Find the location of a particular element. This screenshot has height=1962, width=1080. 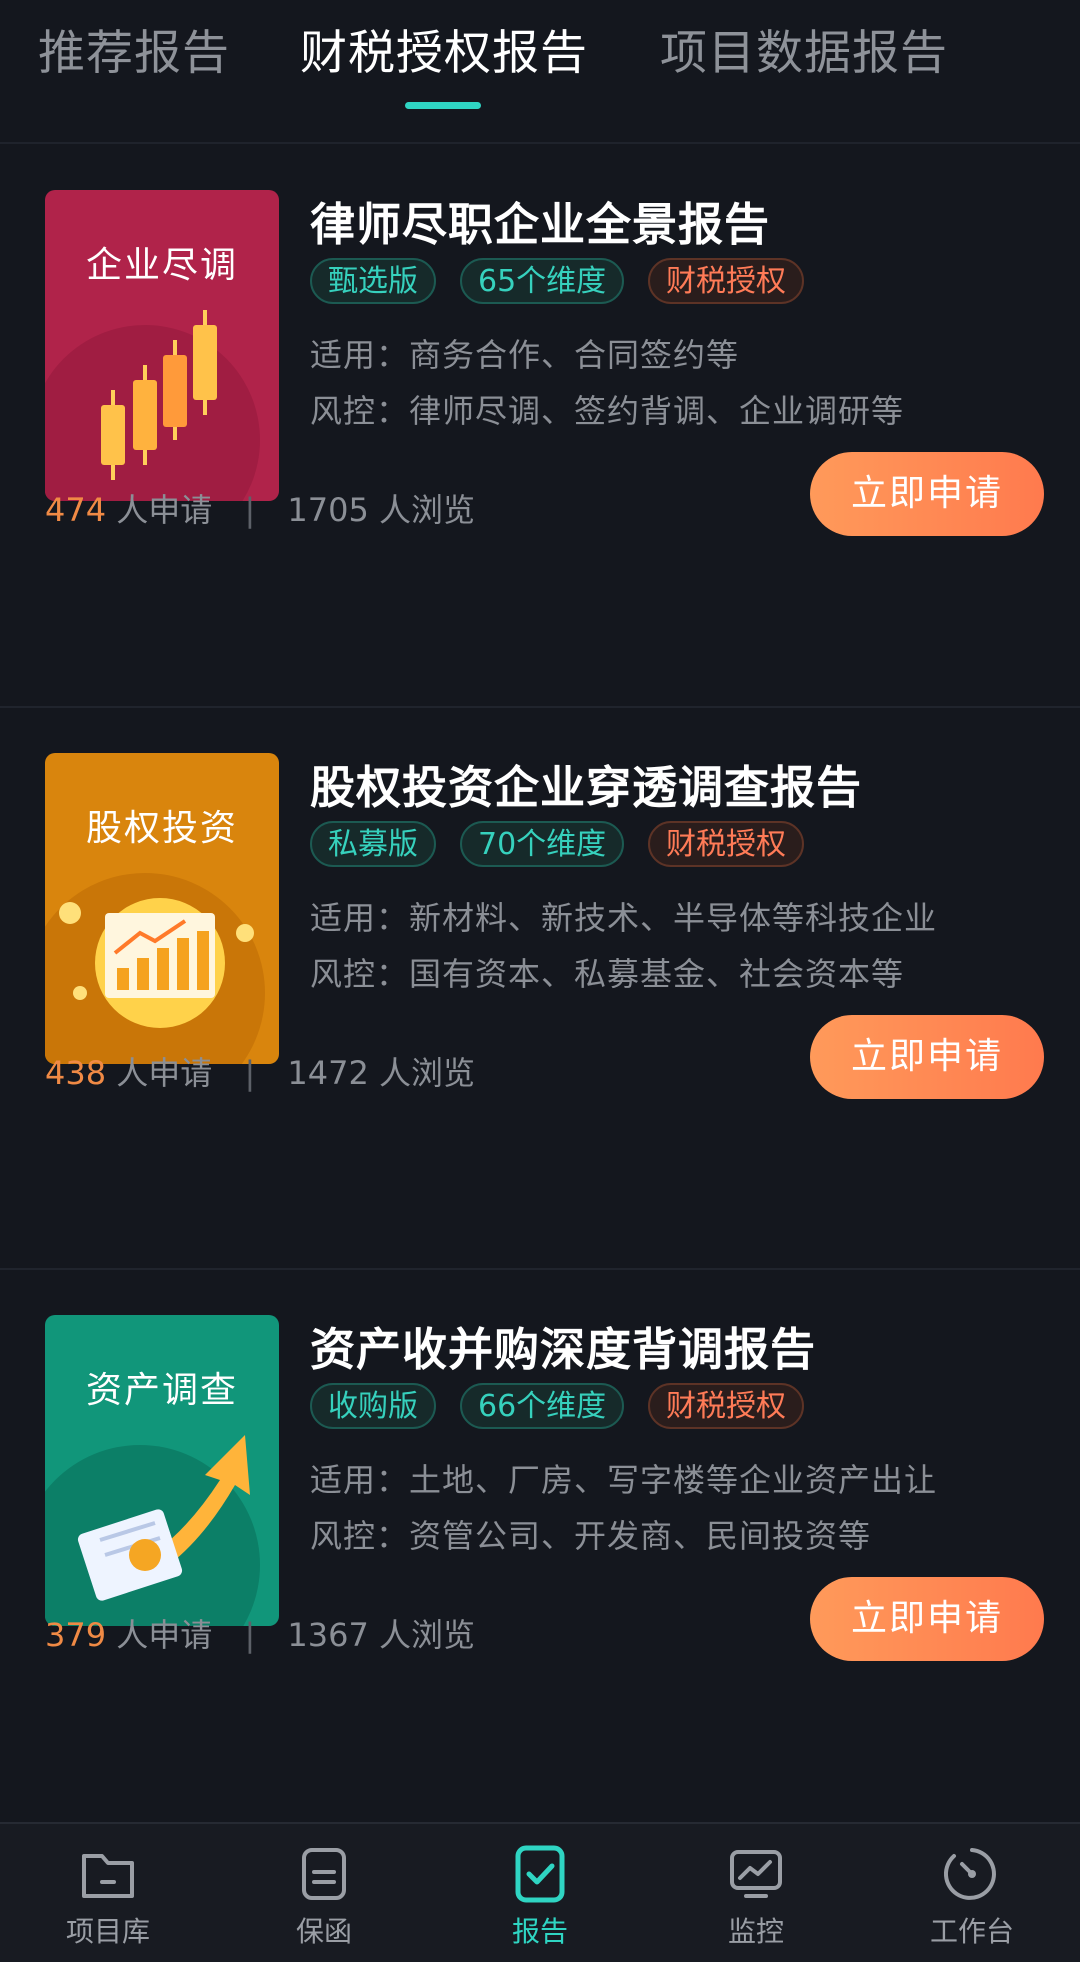

monitor-chart-icon is located at coordinates (756, 1874).